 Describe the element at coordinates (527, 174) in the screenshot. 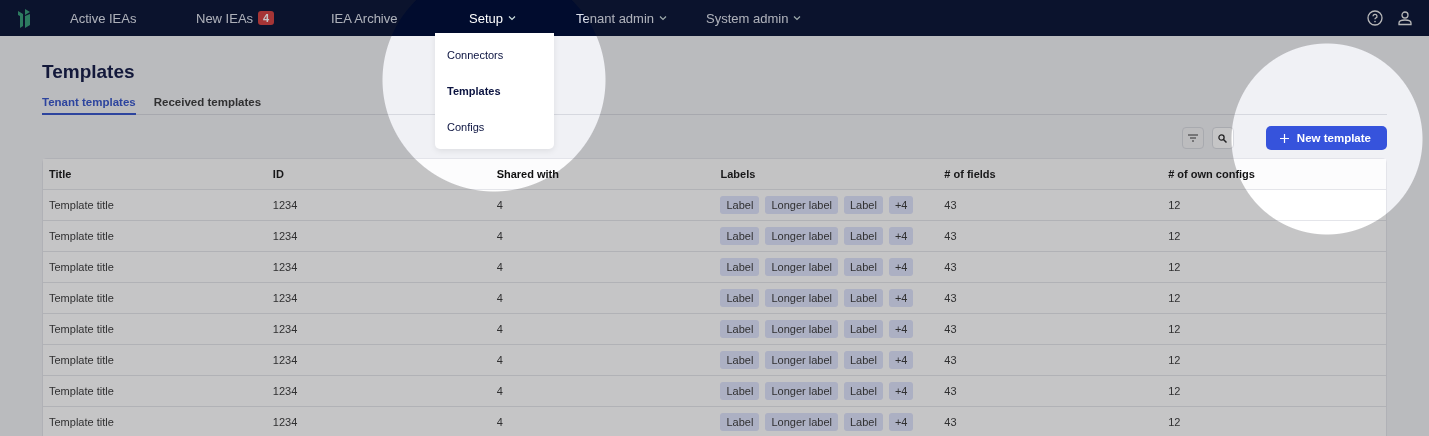

I see `column-header: Shared with` at that location.